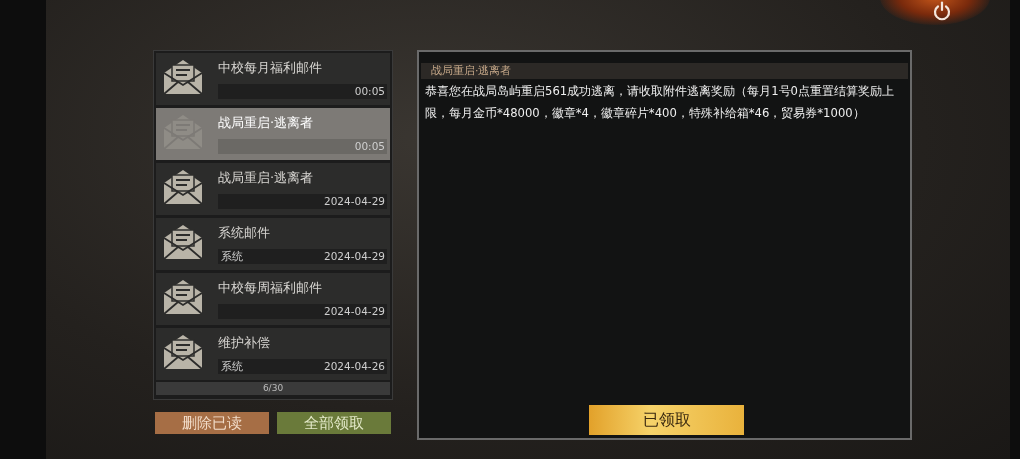 Image resolution: width=1020 pixels, height=459 pixels. I want to click on mail-title: 系统邮件, so click(244, 233).